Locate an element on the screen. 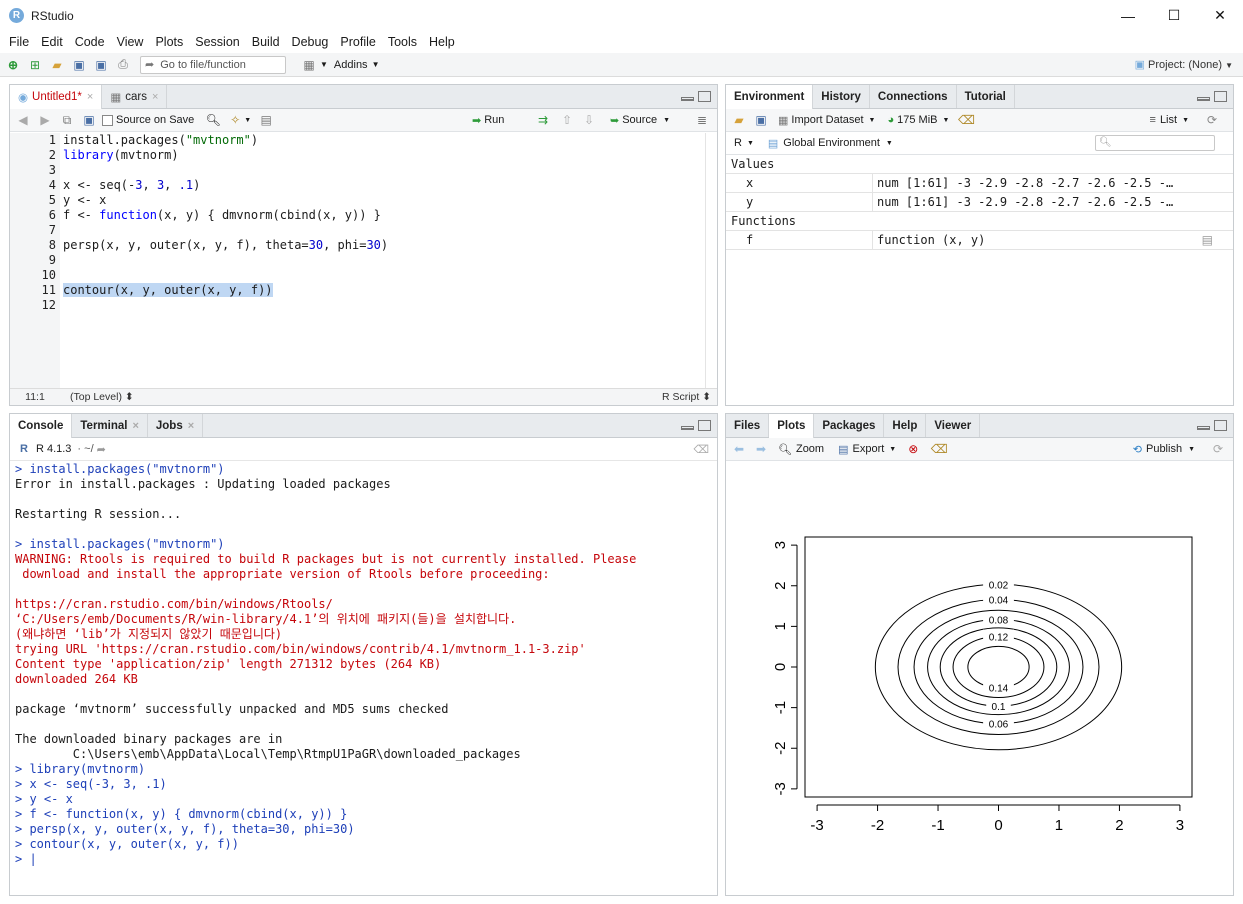 The width and height of the screenshot is (1243, 904). publish-button: ⟲ Publish ▼ is located at coordinates (1164, 449).